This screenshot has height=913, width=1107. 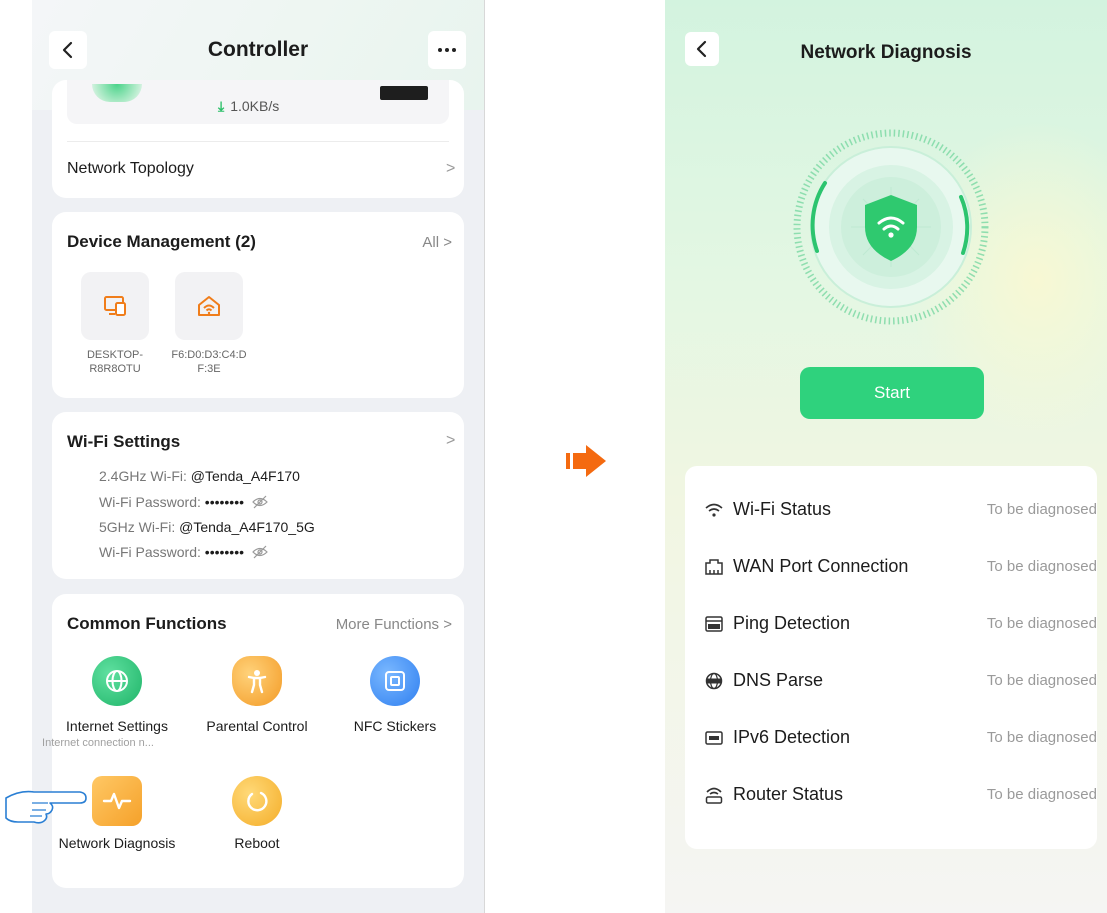 What do you see at coordinates (886, 52) in the screenshot?
I see `page-title: Network Diagnosis` at bounding box center [886, 52].